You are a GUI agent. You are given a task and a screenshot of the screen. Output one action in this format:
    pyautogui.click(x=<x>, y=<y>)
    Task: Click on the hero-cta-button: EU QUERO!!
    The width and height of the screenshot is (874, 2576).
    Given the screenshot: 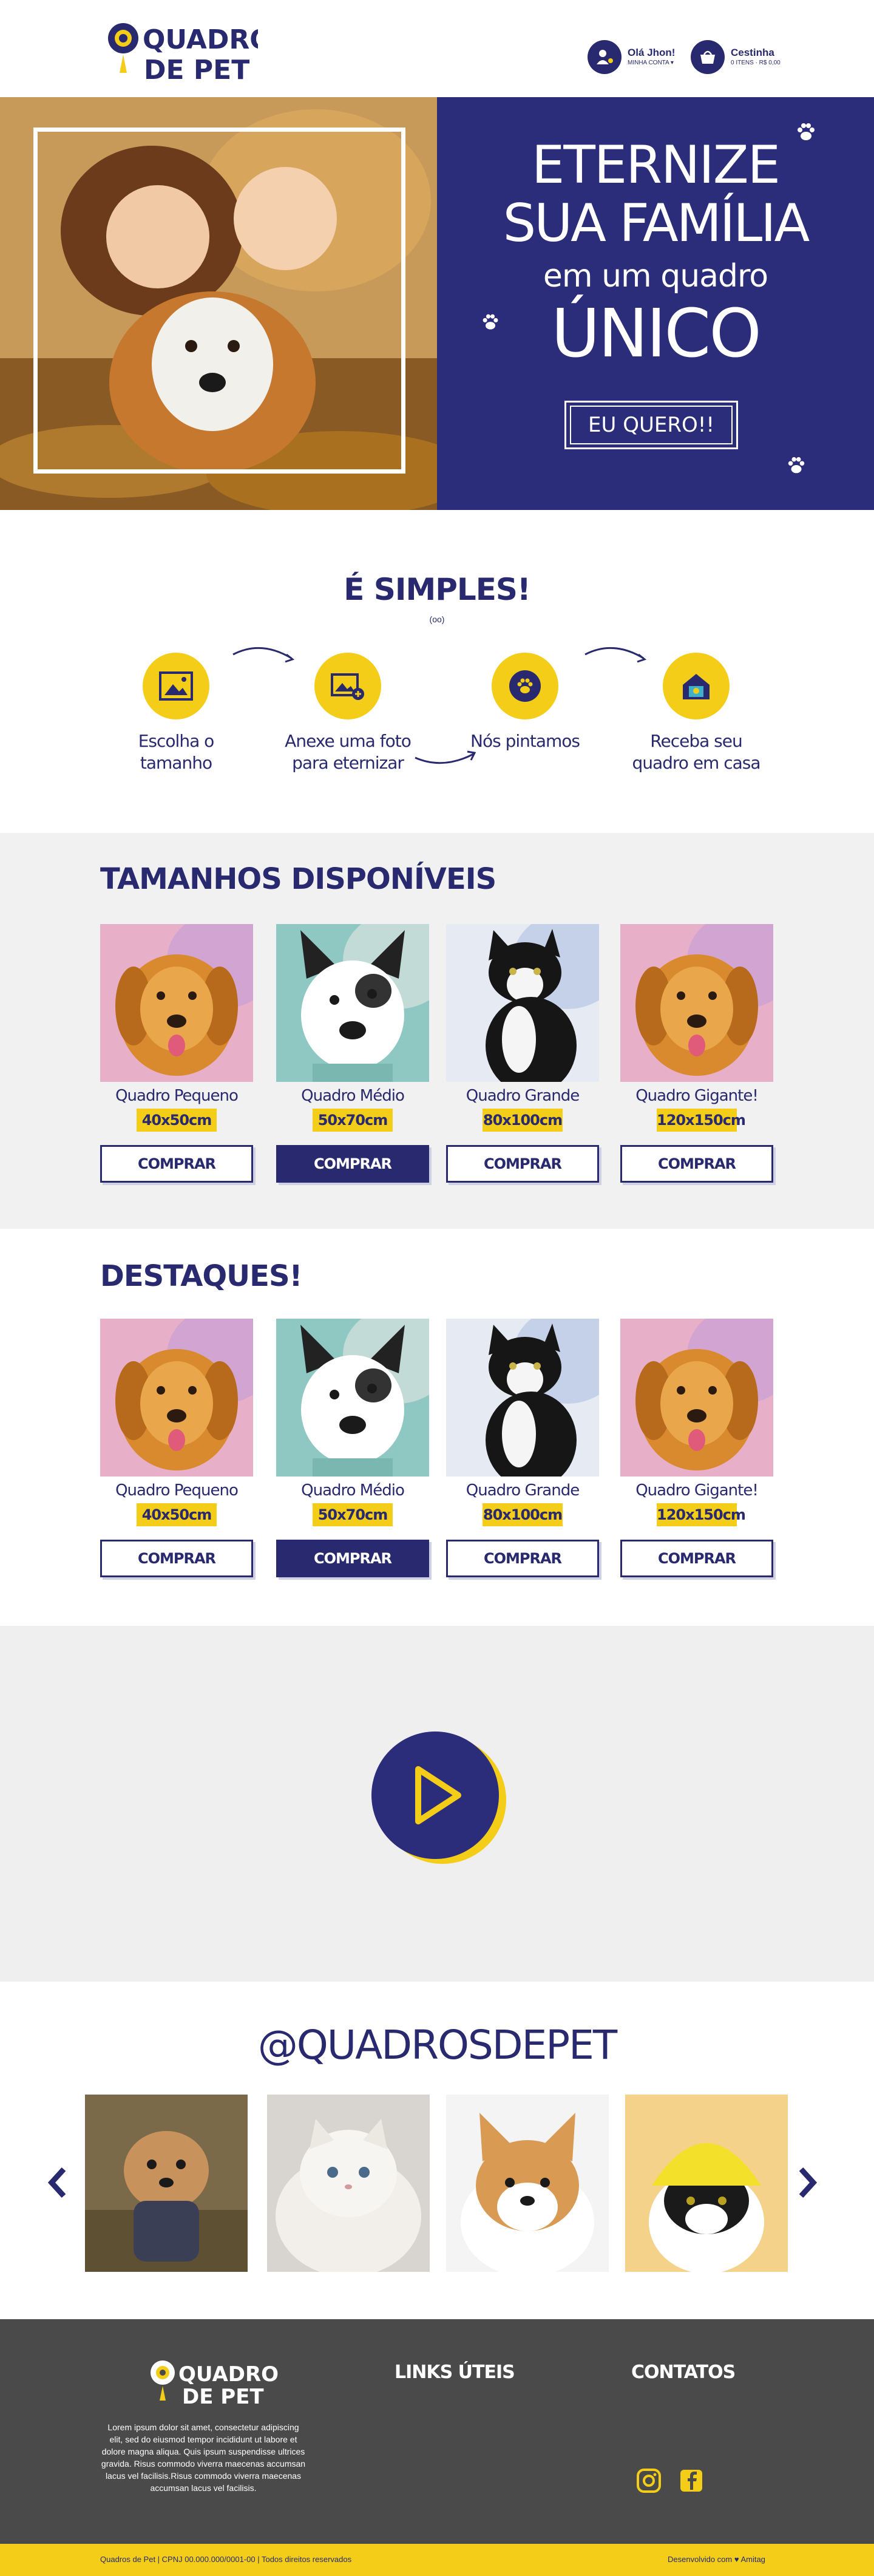 What is the action you would take?
    pyautogui.click(x=651, y=425)
    